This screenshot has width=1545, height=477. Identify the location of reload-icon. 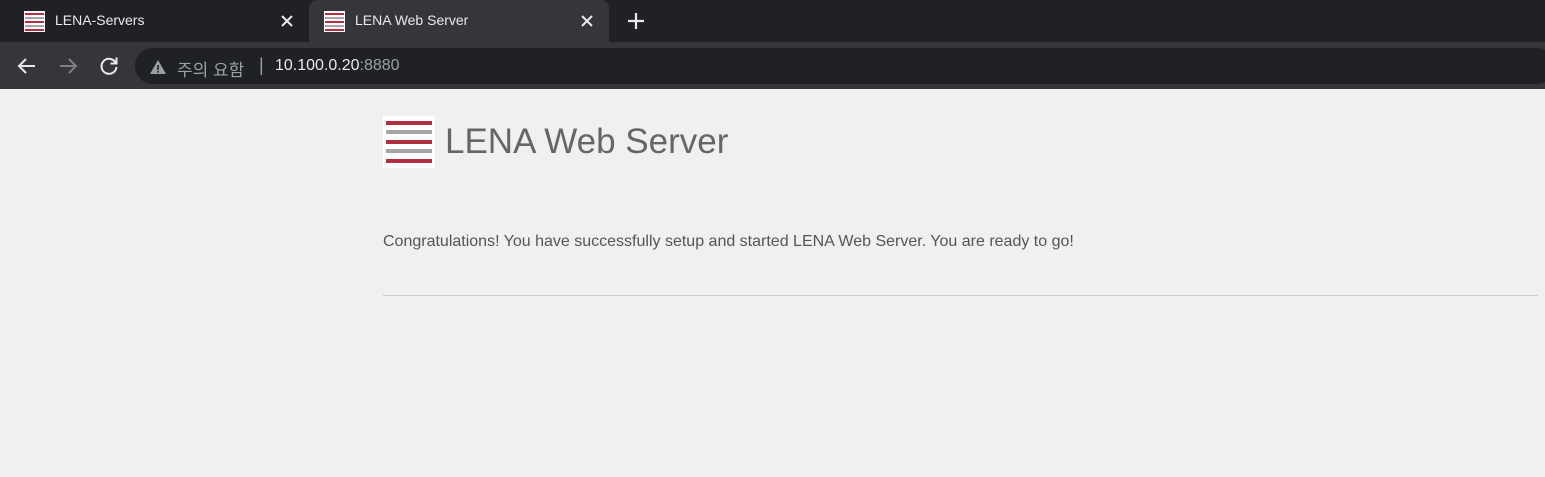
(109, 66).